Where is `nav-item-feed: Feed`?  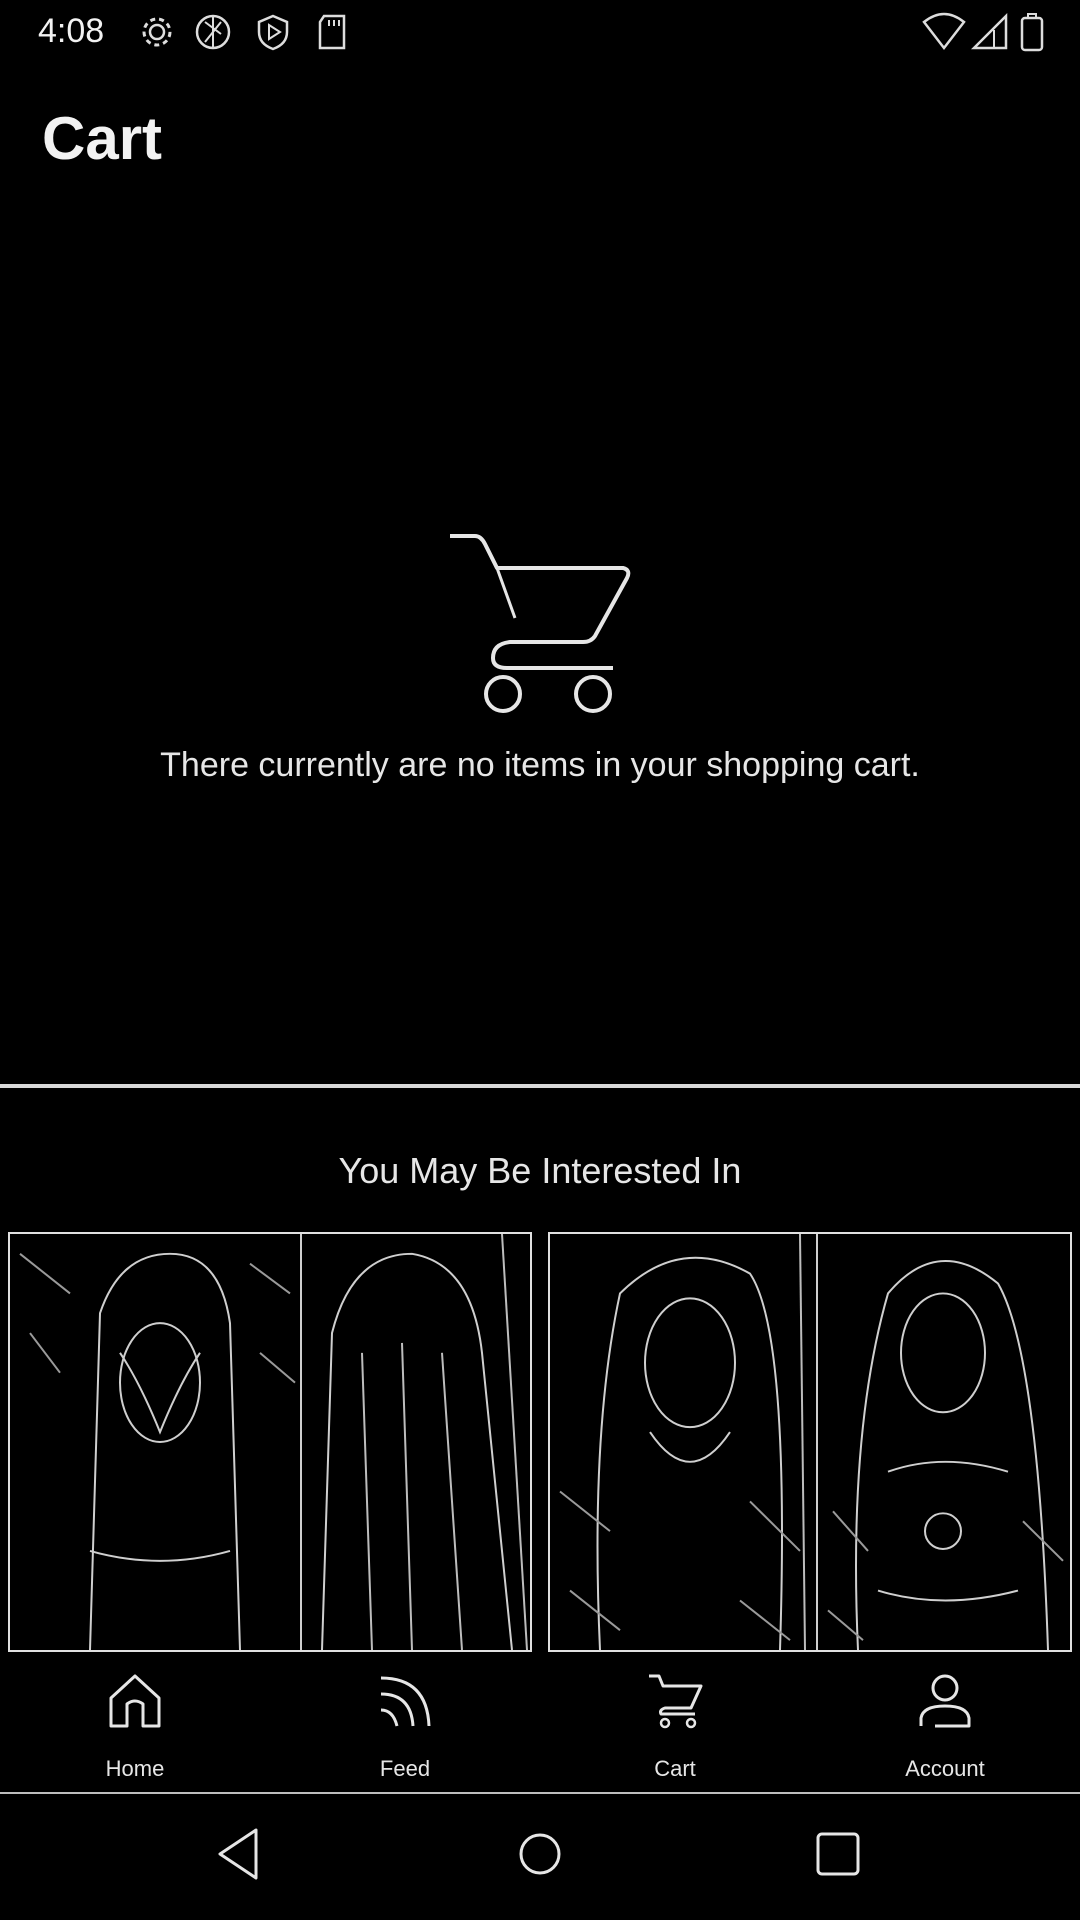
nav-item-feed: Feed is located at coordinates (405, 1724).